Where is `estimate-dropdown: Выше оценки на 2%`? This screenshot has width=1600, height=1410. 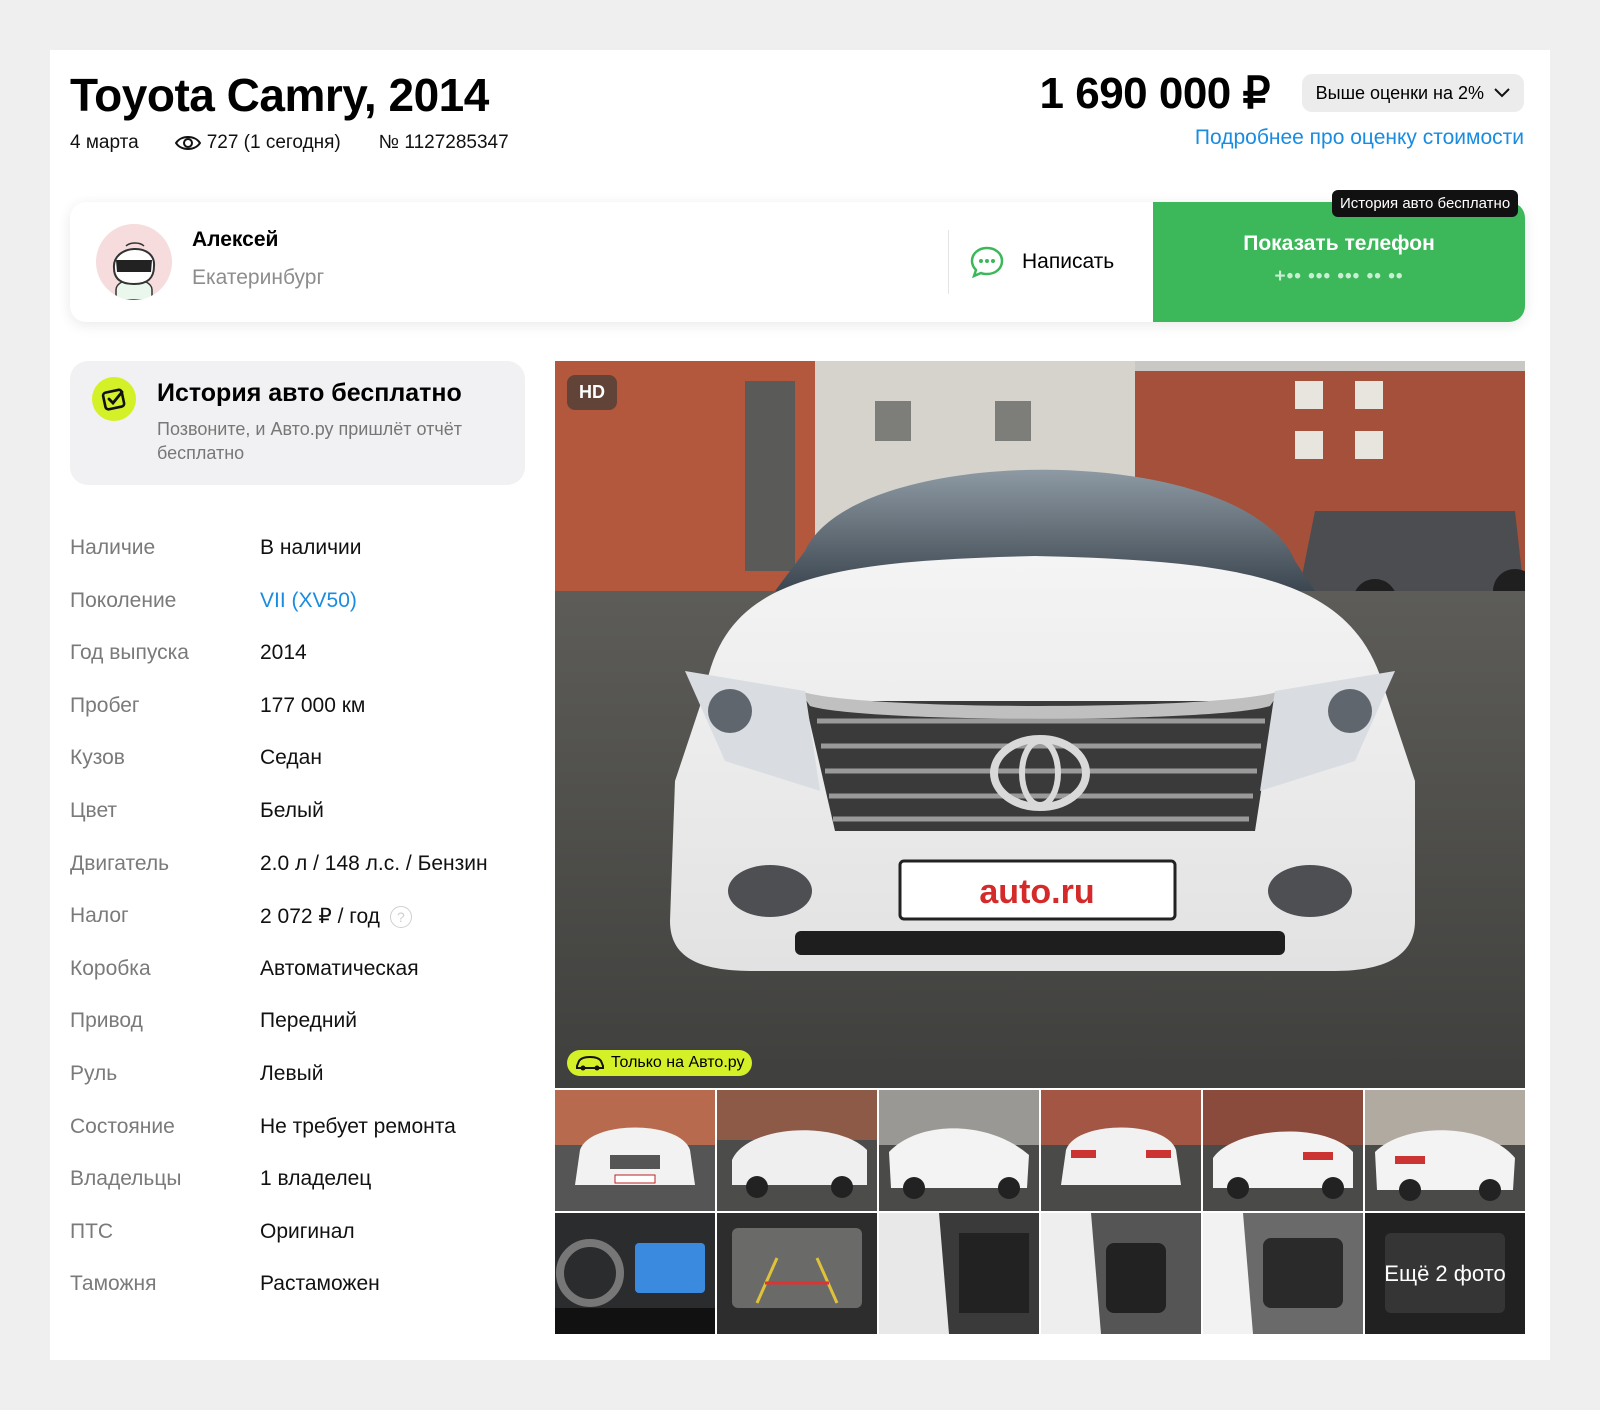 estimate-dropdown: Выше оценки на 2% is located at coordinates (1412, 93).